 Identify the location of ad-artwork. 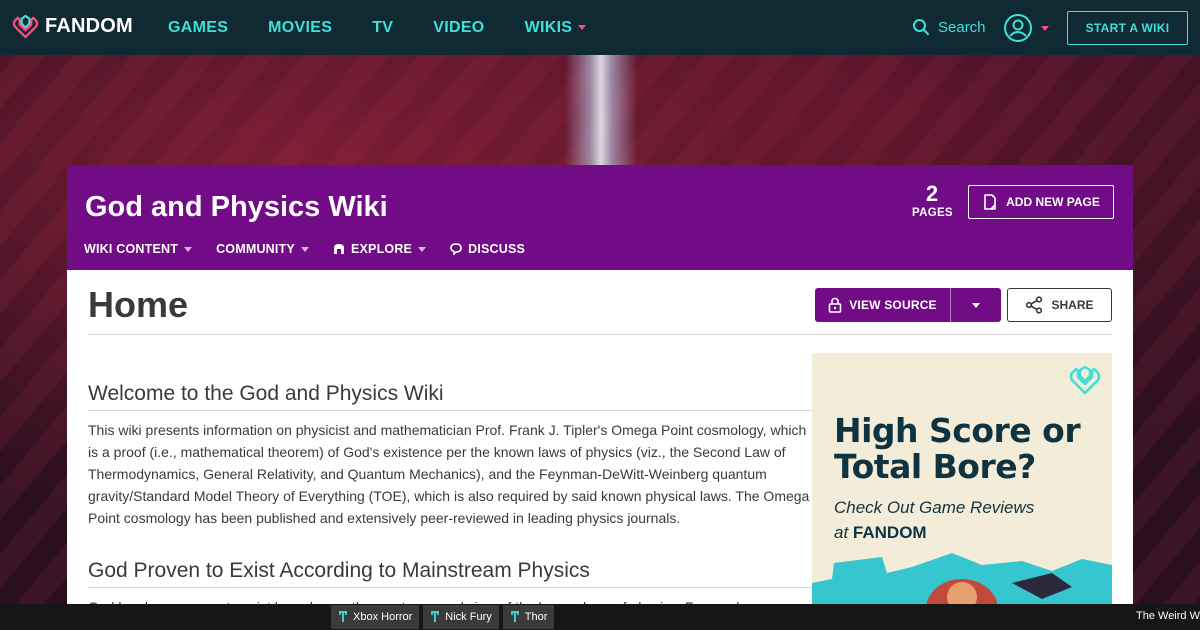
(962, 581).